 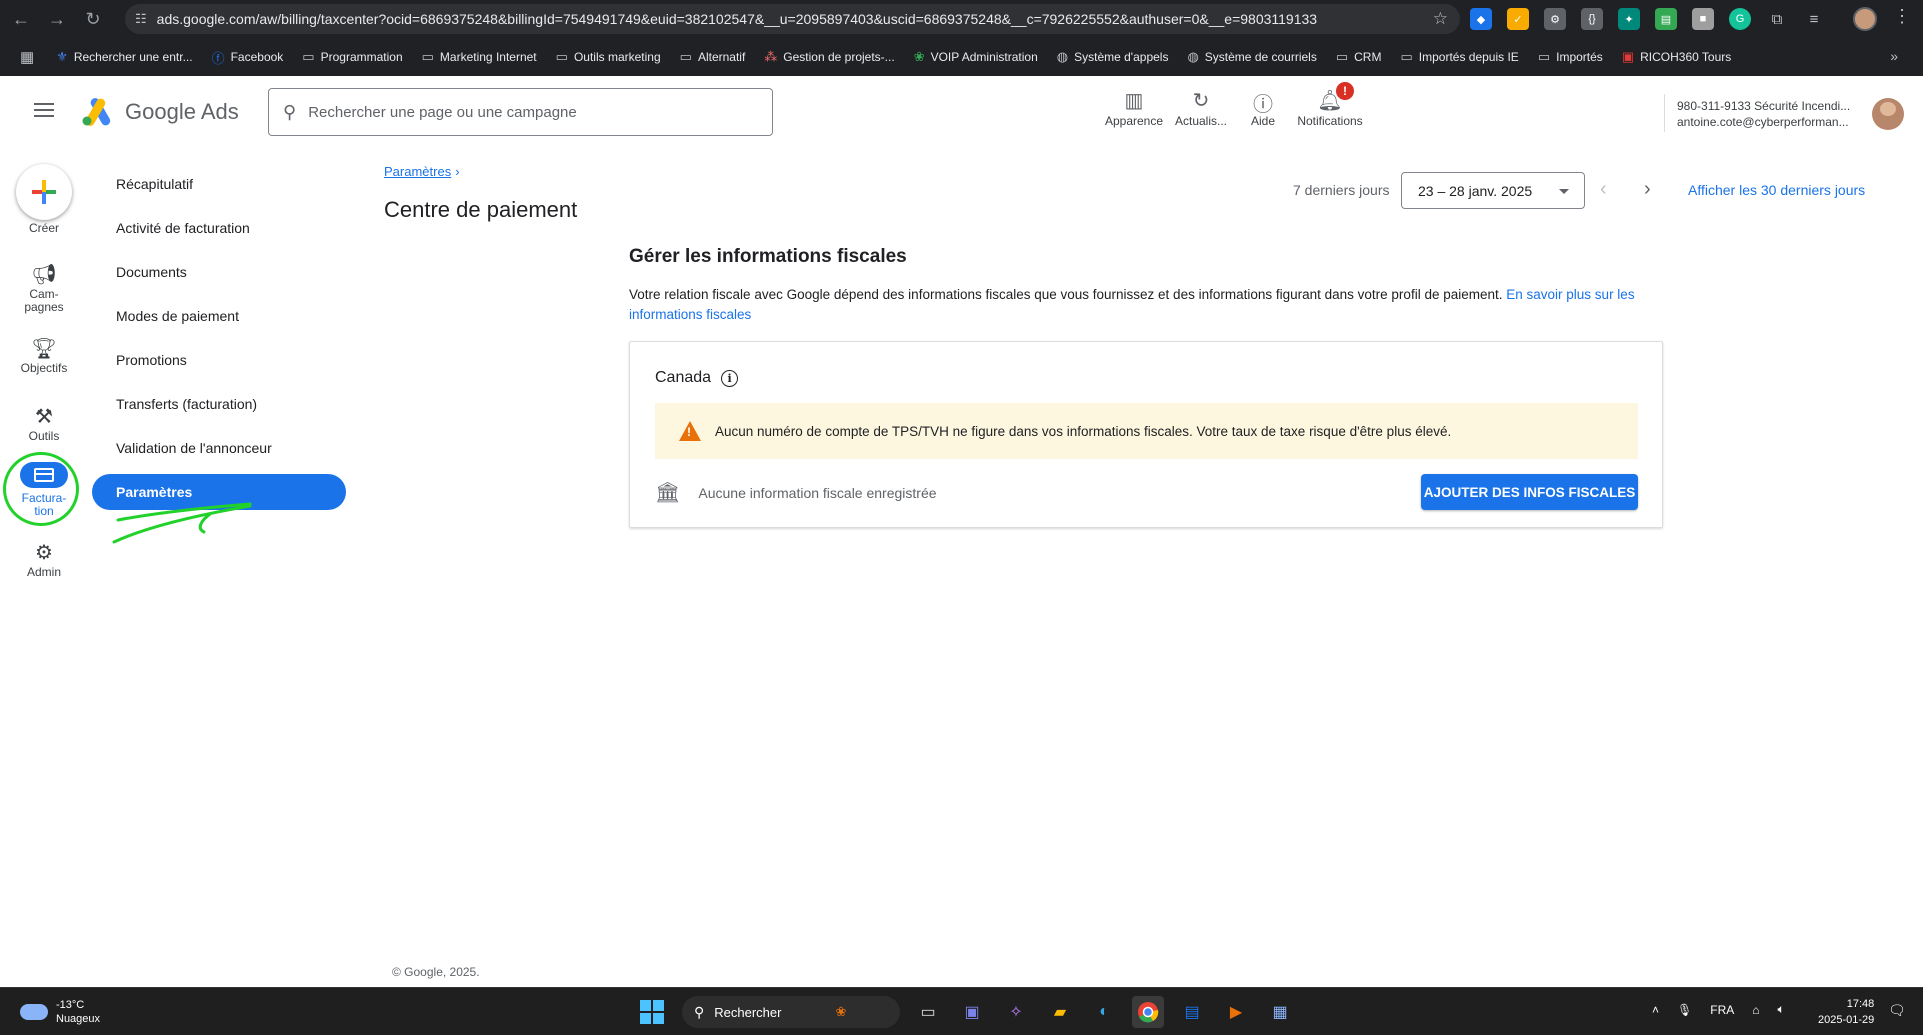 I want to click on next-period-icon: ›, so click(x=1647, y=189).